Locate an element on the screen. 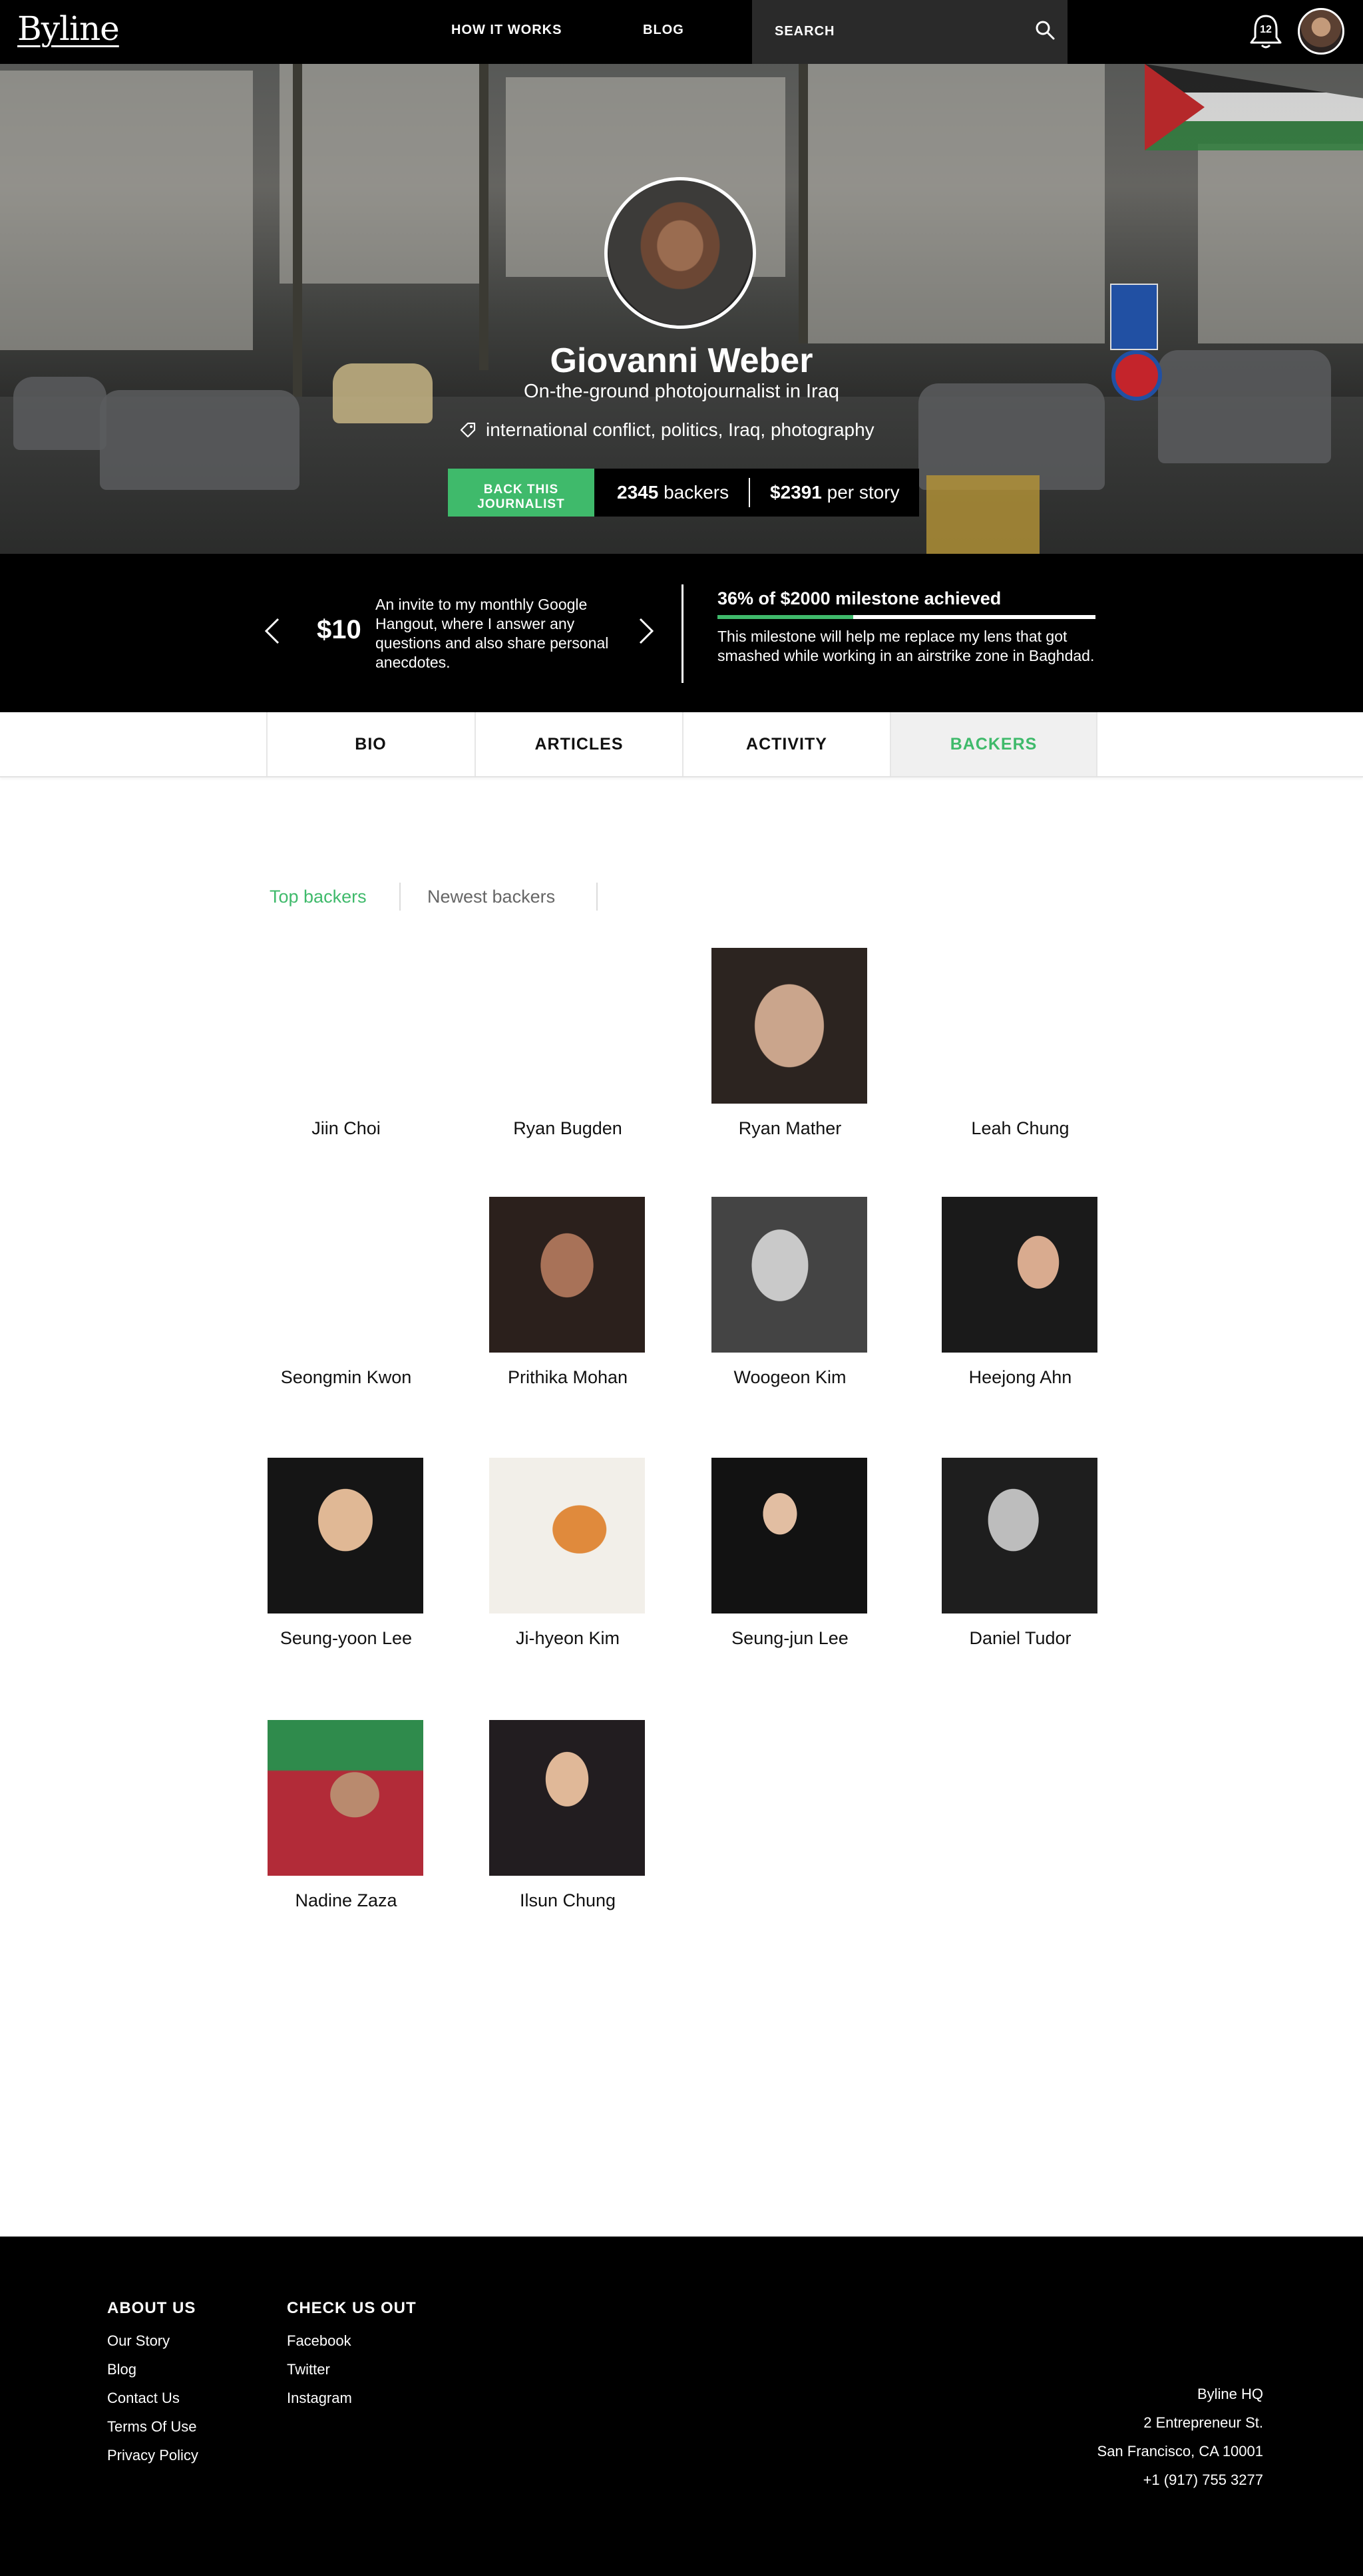 This screenshot has height=2576, width=1363. subtab-top-backers: Top backers is located at coordinates (319, 897).